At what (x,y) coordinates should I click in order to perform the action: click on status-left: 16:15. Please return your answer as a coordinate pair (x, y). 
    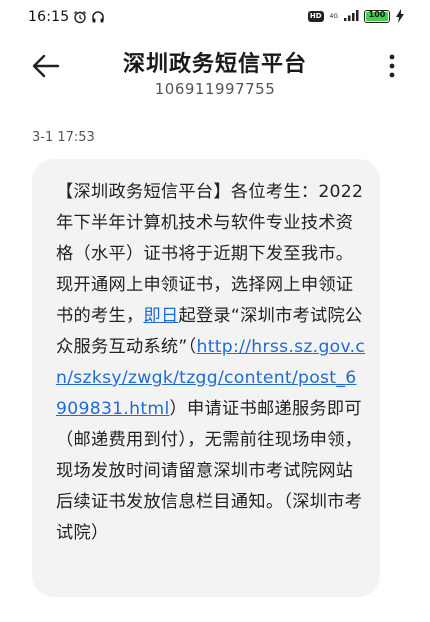
    Looking at the image, I should click on (66, 17).